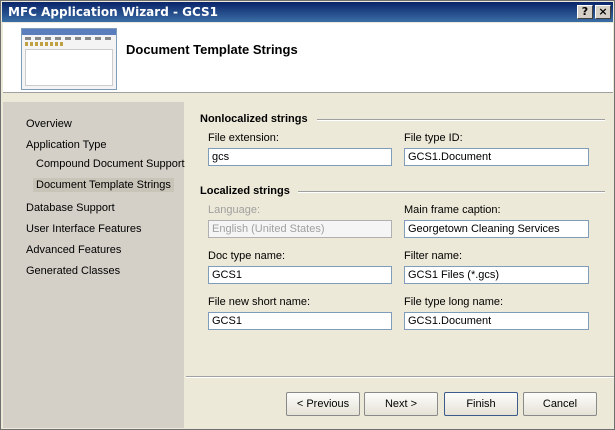  What do you see at coordinates (212, 49) in the screenshot?
I see `page-heading: Document Template Strings` at bounding box center [212, 49].